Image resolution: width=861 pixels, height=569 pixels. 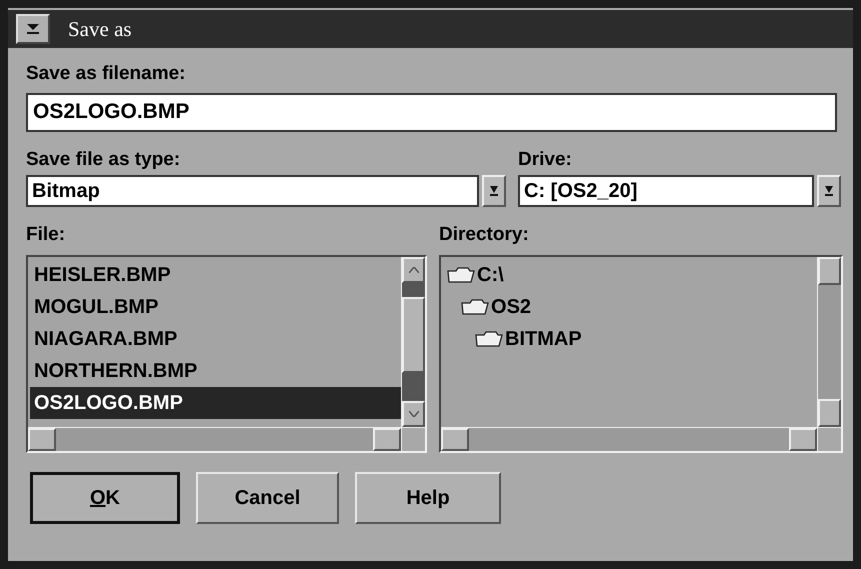 I want to click on file-type-field: Bitmap, so click(x=252, y=191).